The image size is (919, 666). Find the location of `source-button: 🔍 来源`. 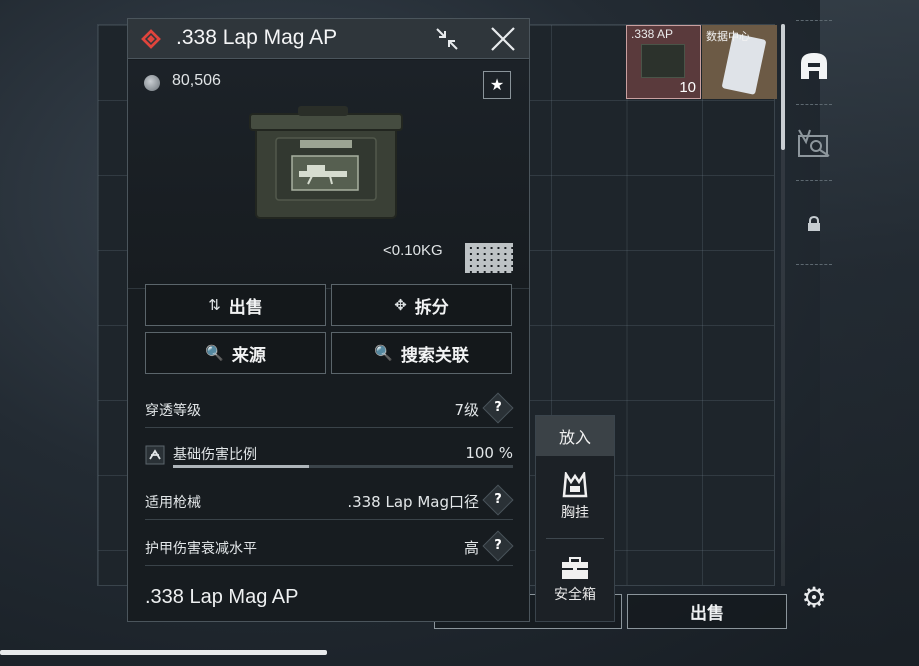

source-button: 🔍 来源 is located at coordinates (235, 353).